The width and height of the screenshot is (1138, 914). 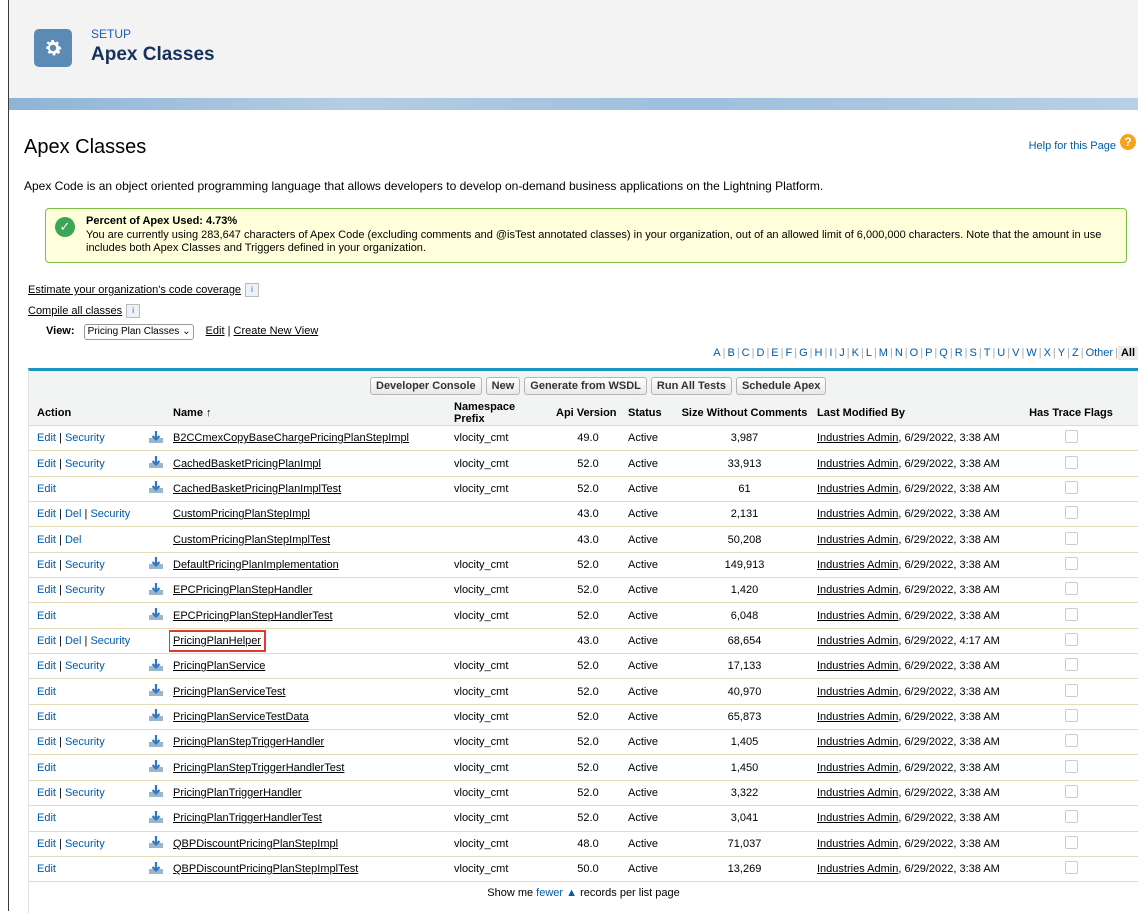 I want to click on run-all-tests-button: Run All Tests, so click(x=691, y=386).